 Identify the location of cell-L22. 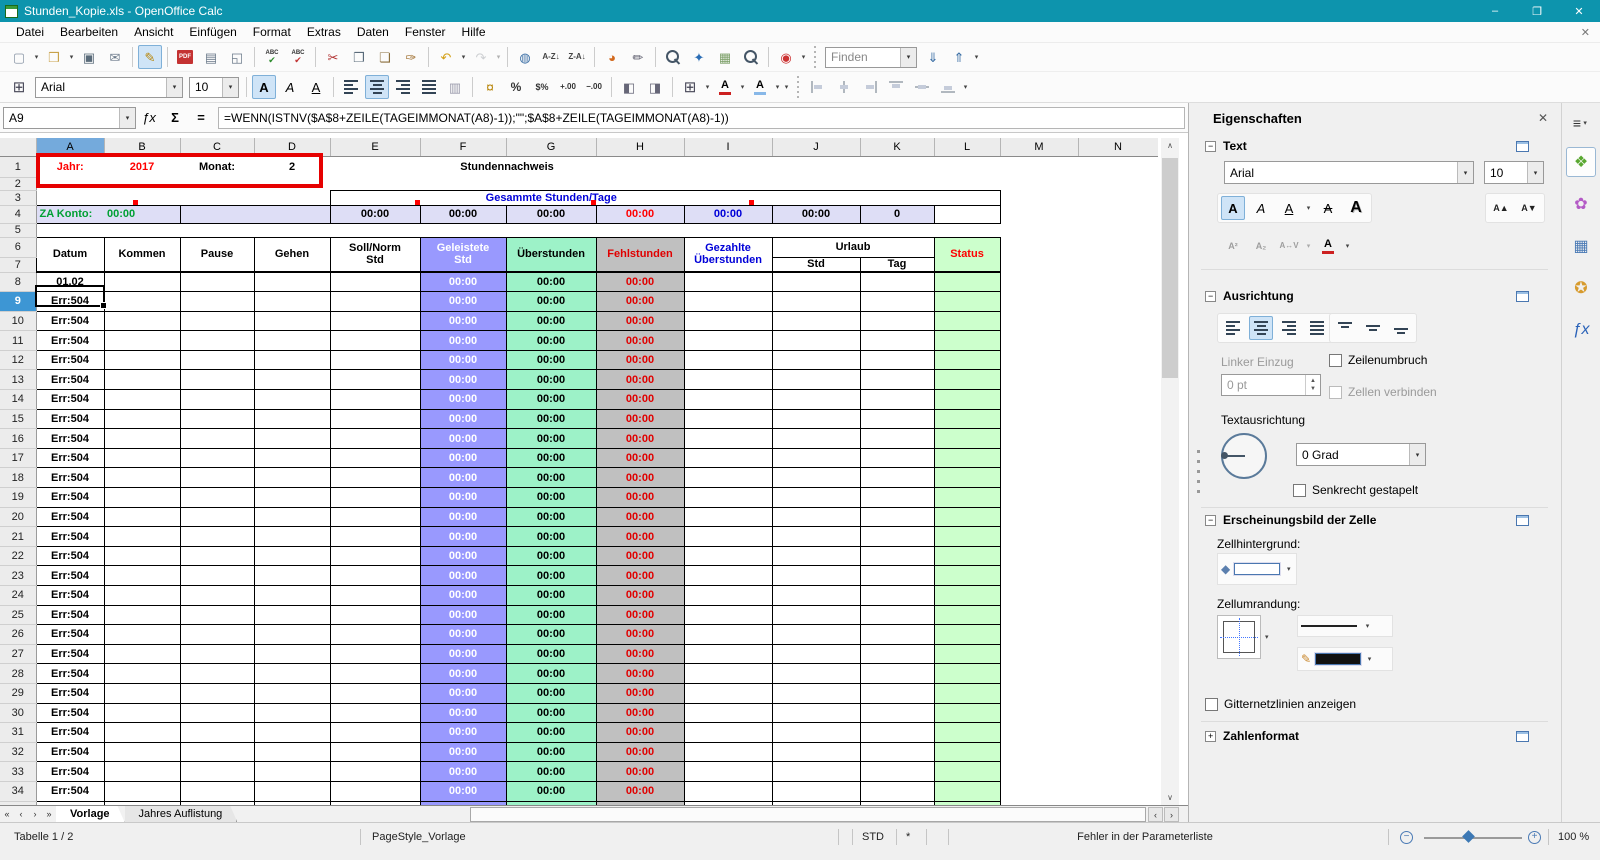
(967, 556).